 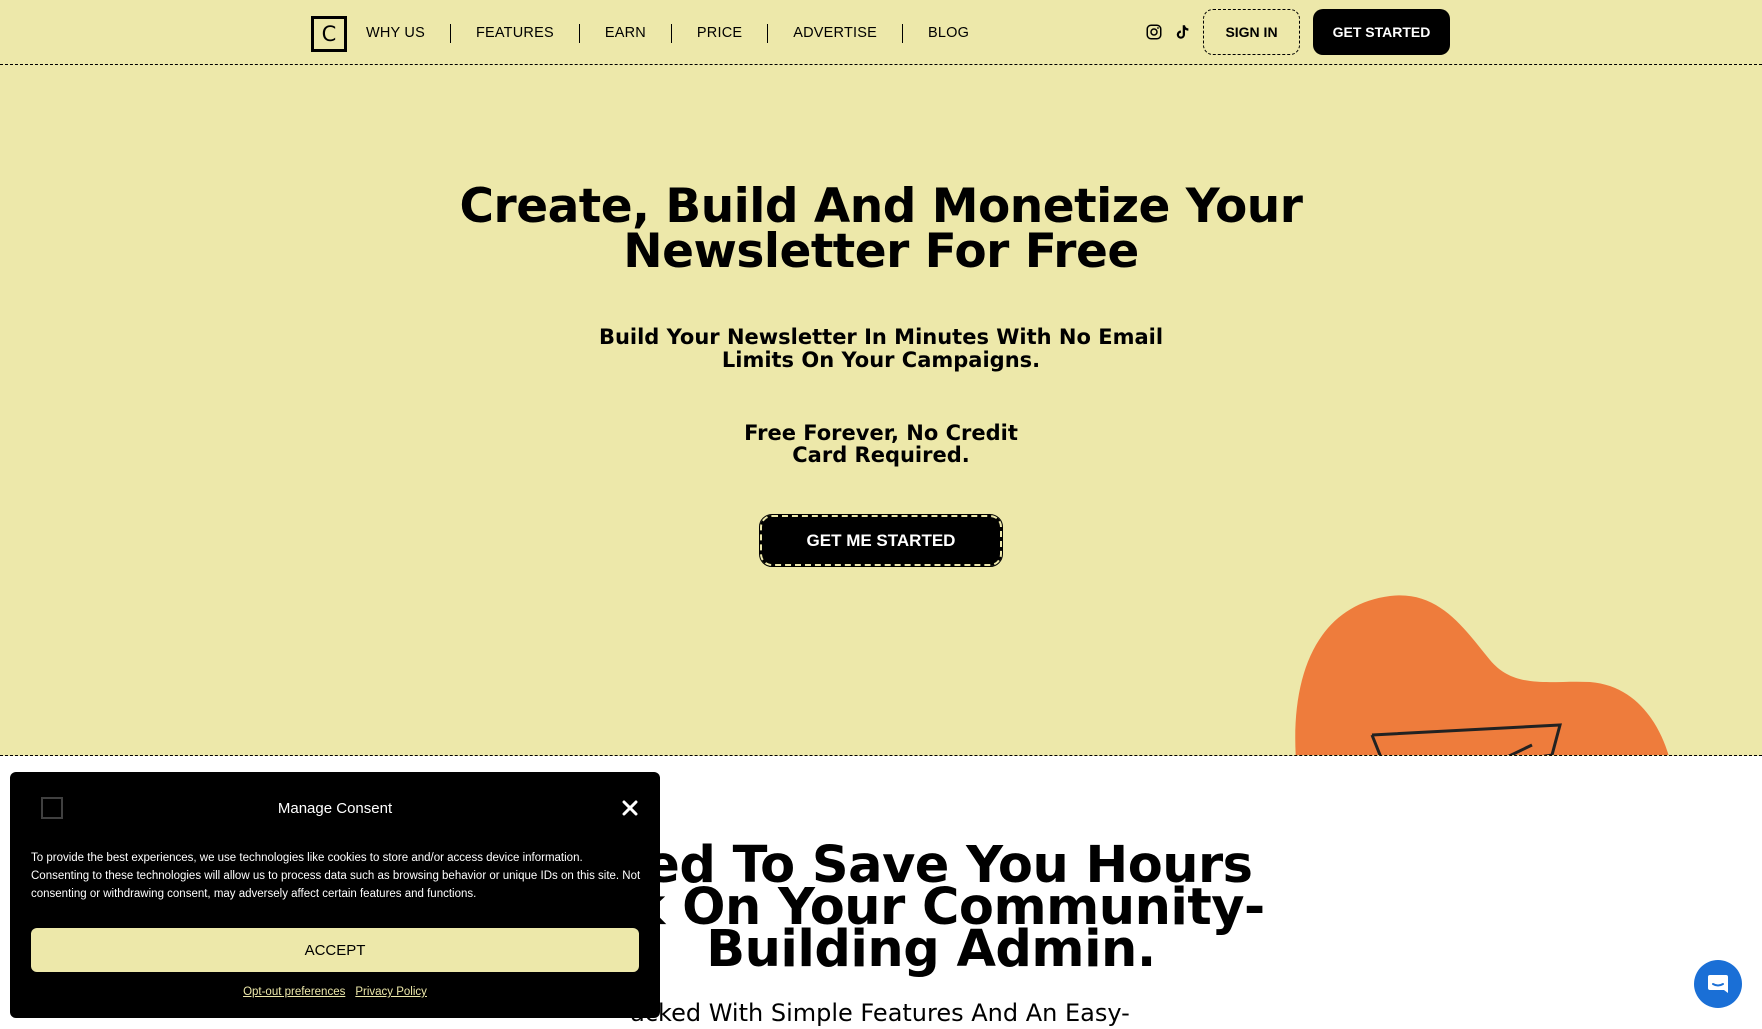 I want to click on consent-title: Manage Consent, so click(x=335, y=808).